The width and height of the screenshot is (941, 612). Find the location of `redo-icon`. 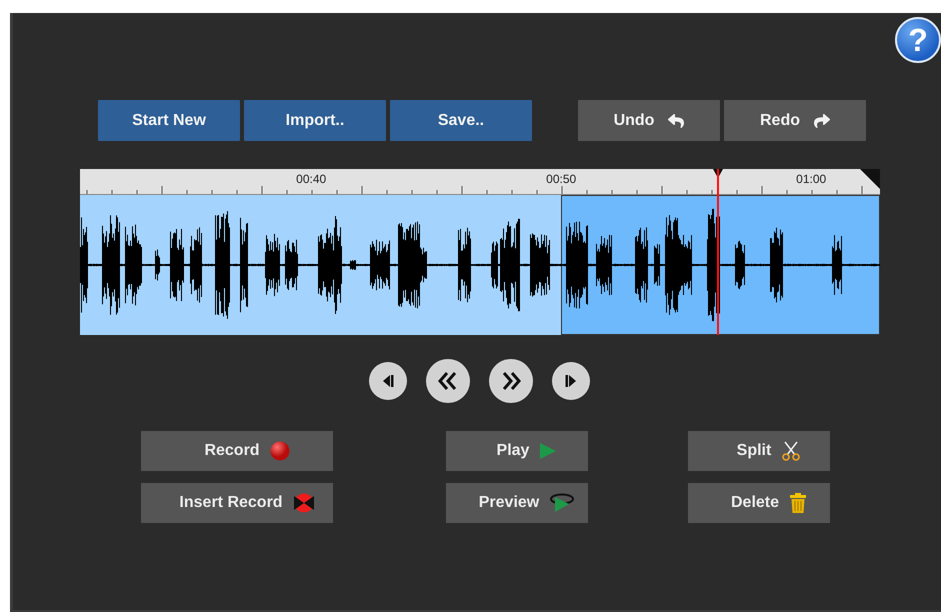

redo-icon is located at coordinates (822, 120).